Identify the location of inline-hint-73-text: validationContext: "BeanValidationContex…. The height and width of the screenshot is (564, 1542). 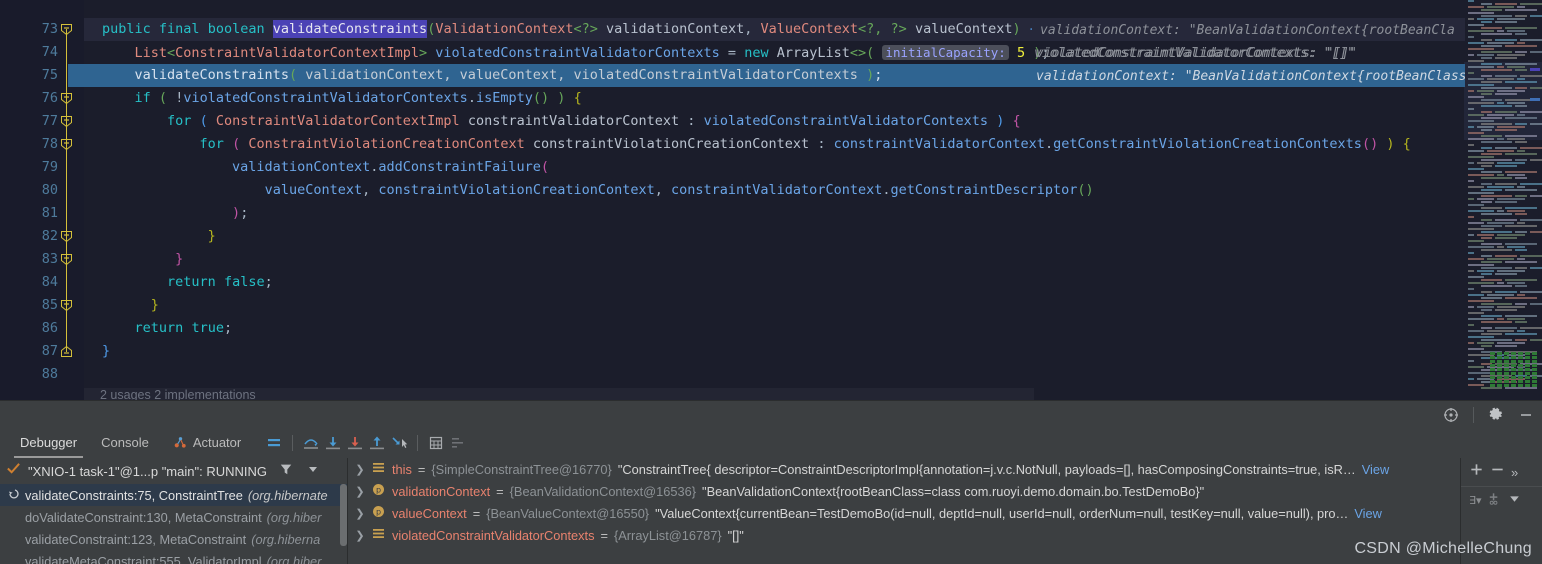
(1247, 30).